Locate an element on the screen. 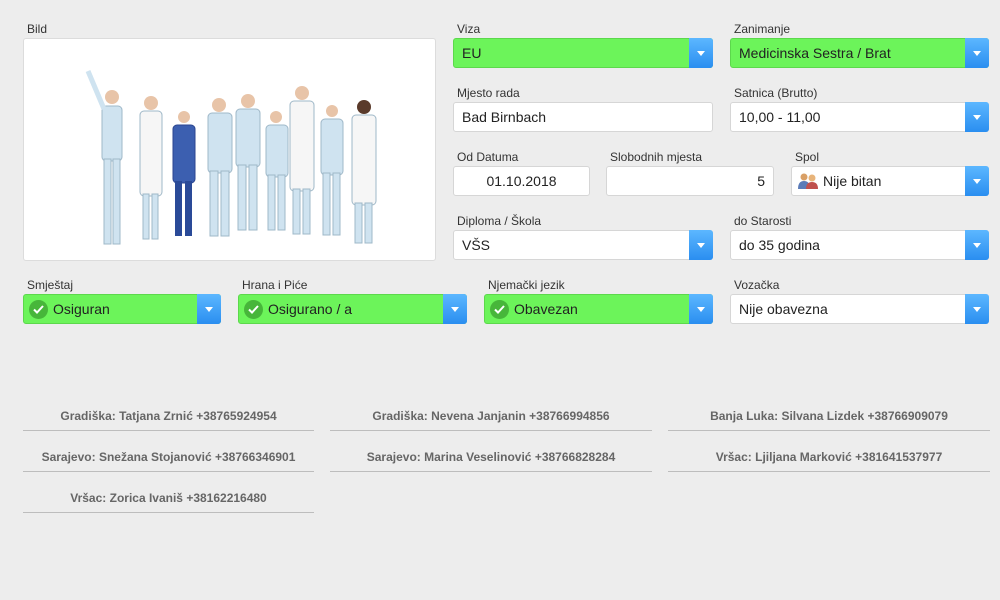 Image resolution: width=1000 pixels, height=600 pixels. hrana-value: Osigurano / a is located at coordinates (310, 309).